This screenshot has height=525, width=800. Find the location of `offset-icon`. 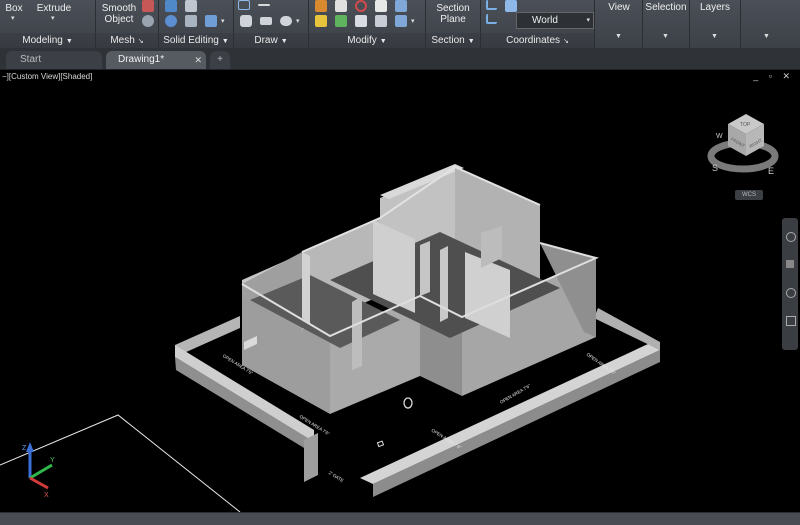

offset-icon is located at coordinates (381, 21).